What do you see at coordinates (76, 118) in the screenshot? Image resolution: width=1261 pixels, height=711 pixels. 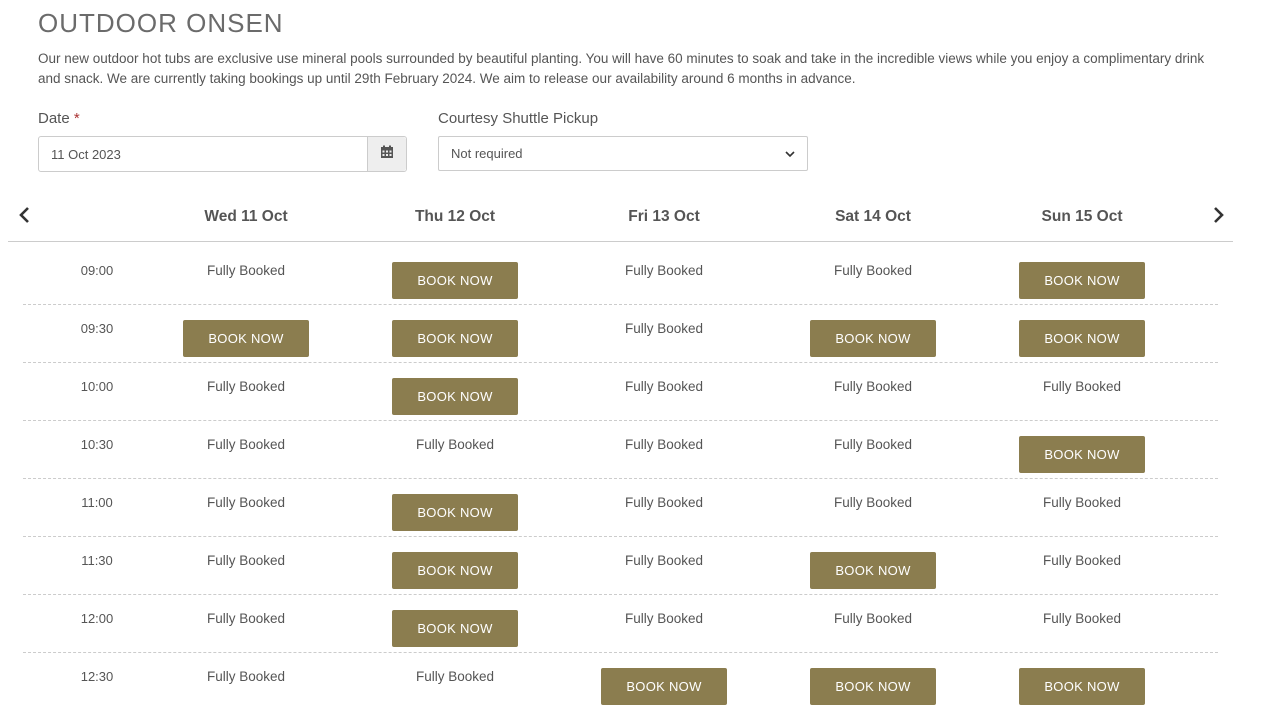 I see `required-marker: *` at bounding box center [76, 118].